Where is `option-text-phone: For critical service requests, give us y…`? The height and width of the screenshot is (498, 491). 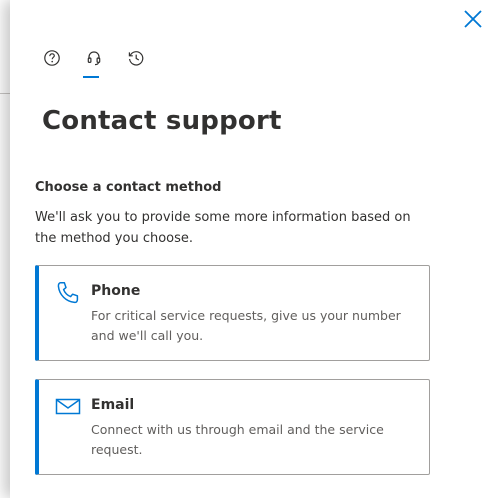
option-text-phone: For critical service requests, give us y… is located at coordinates (246, 325).